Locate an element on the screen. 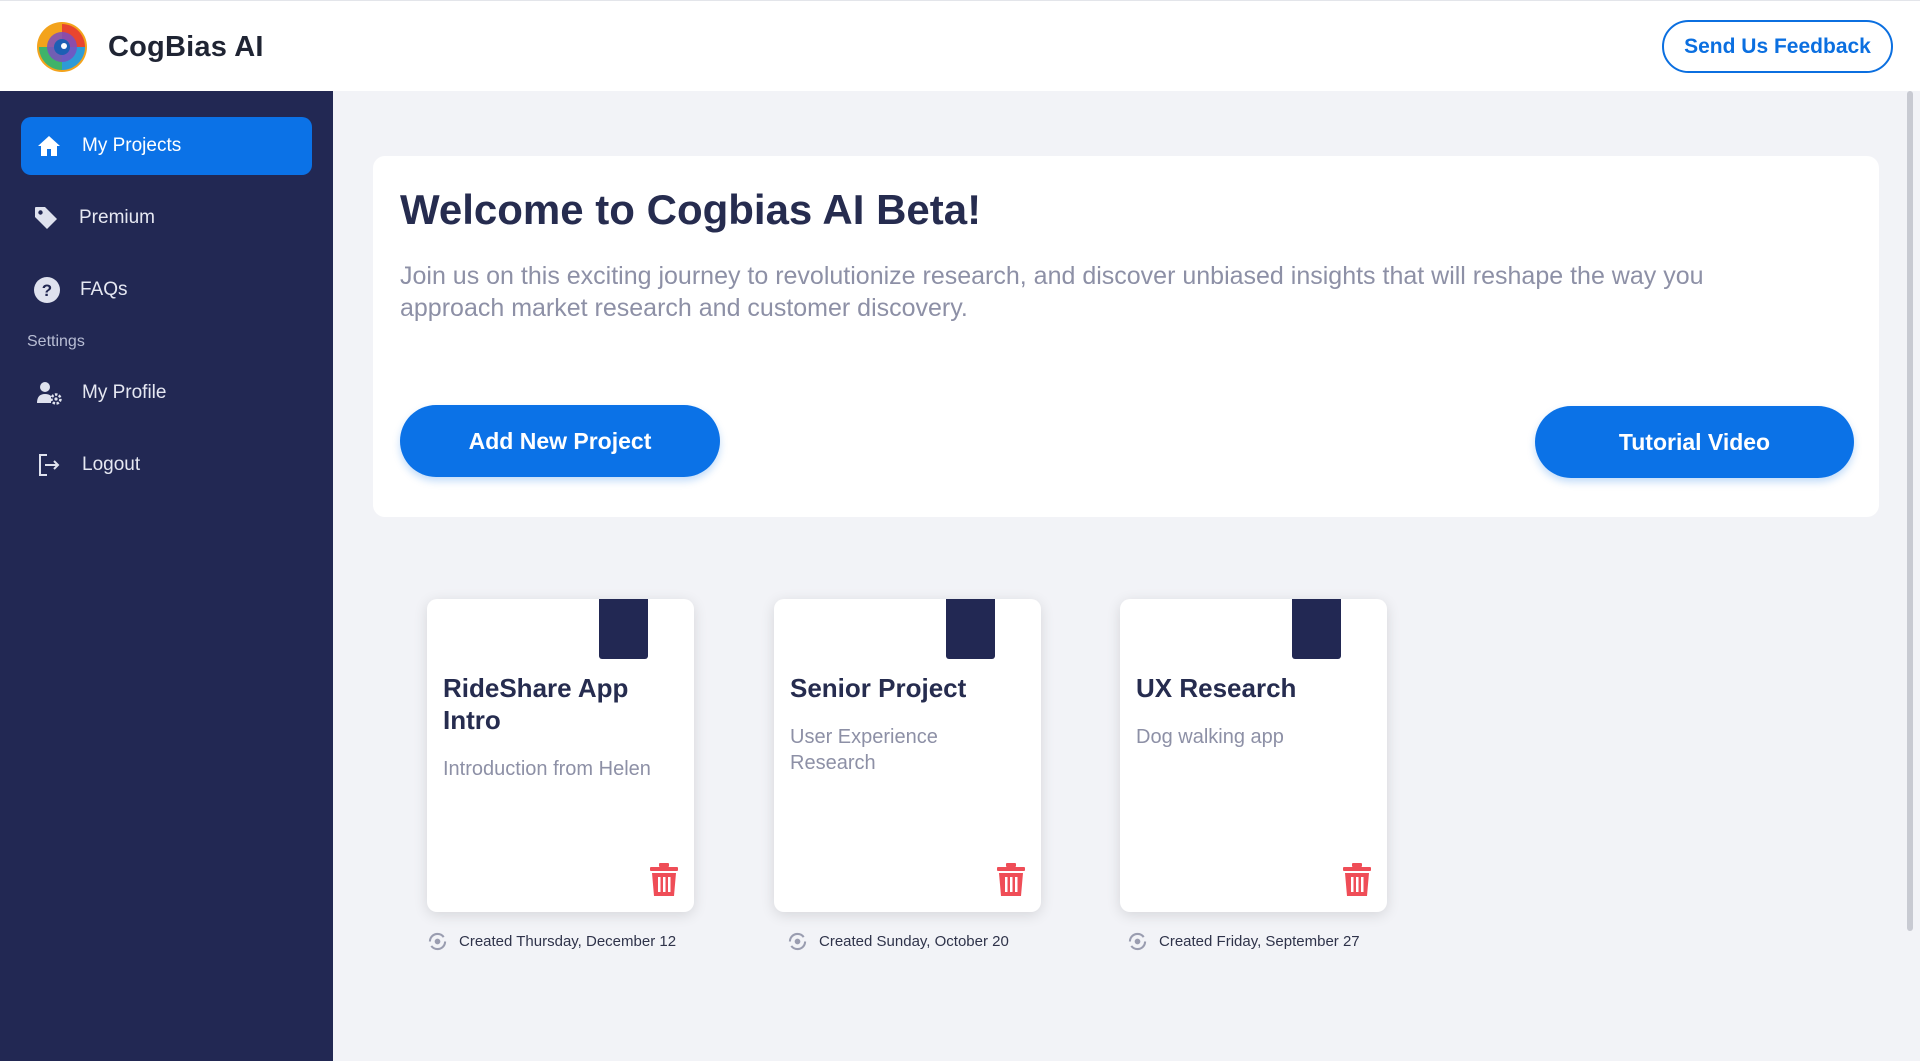 Image resolution: width=1920 pixels, height=1061 pixels. user-gear-icon is located at coordinates (49, 393).